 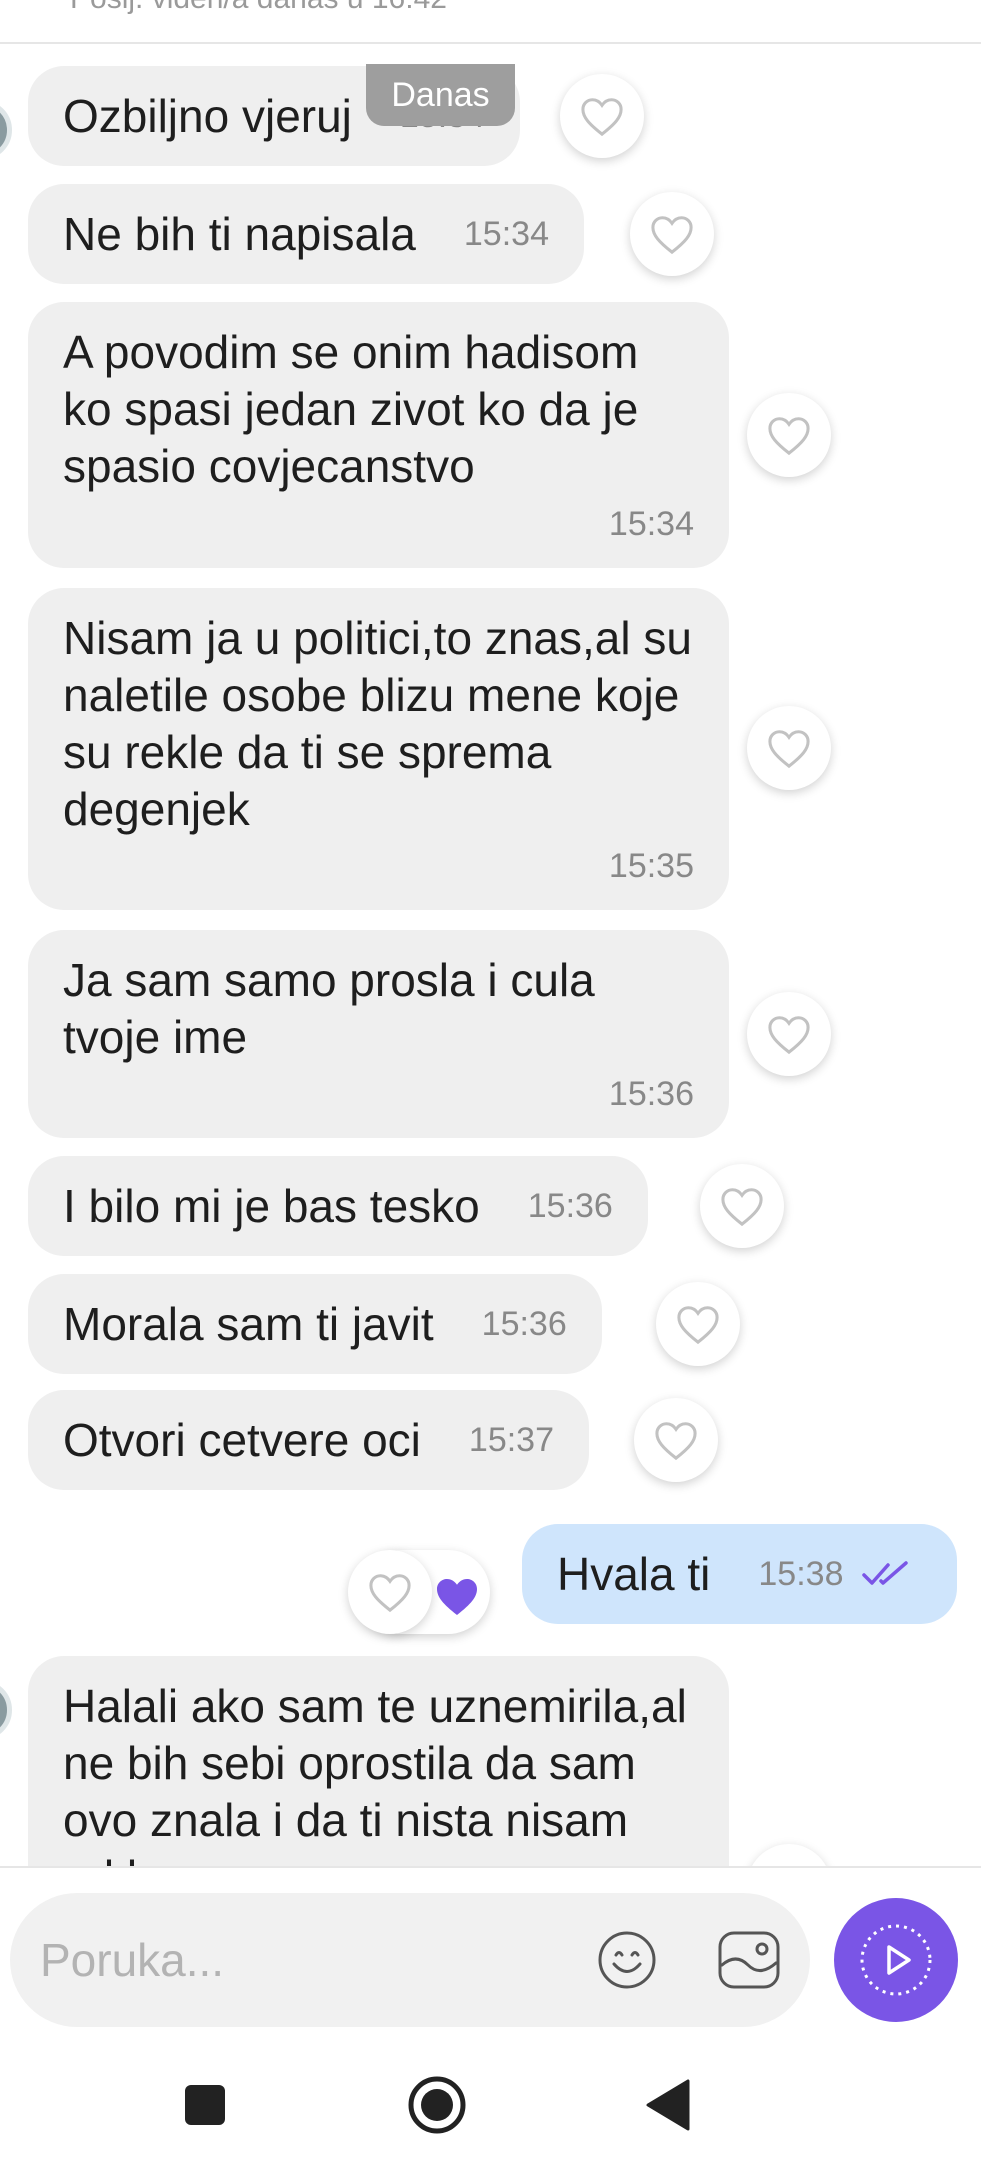 I want to click on home-button, so click(x=437, y=2105).